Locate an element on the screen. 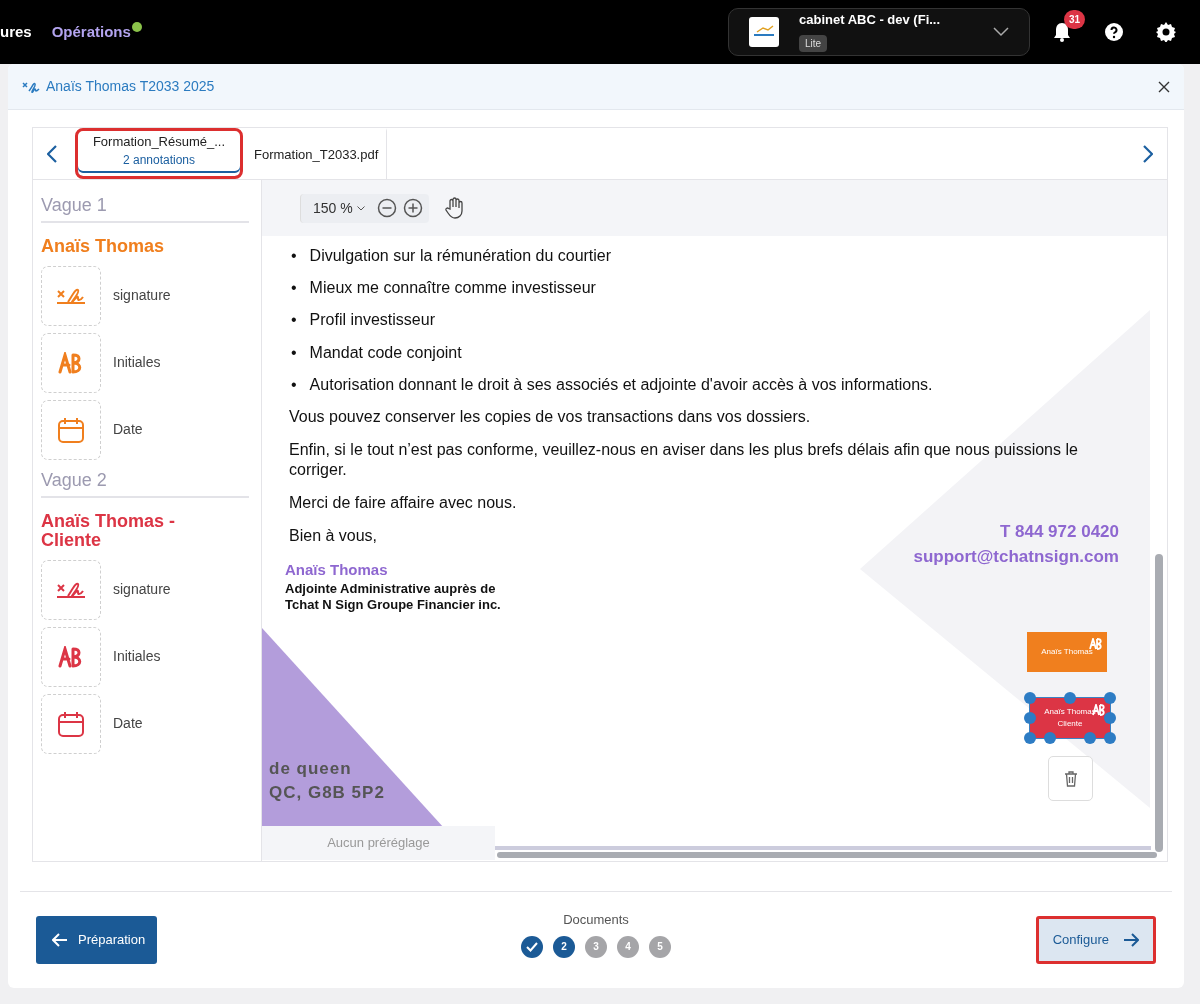 The width and height of the screenshot is (1200, 1004). horizontal-scrollbar is located at coordinates (827, 855).